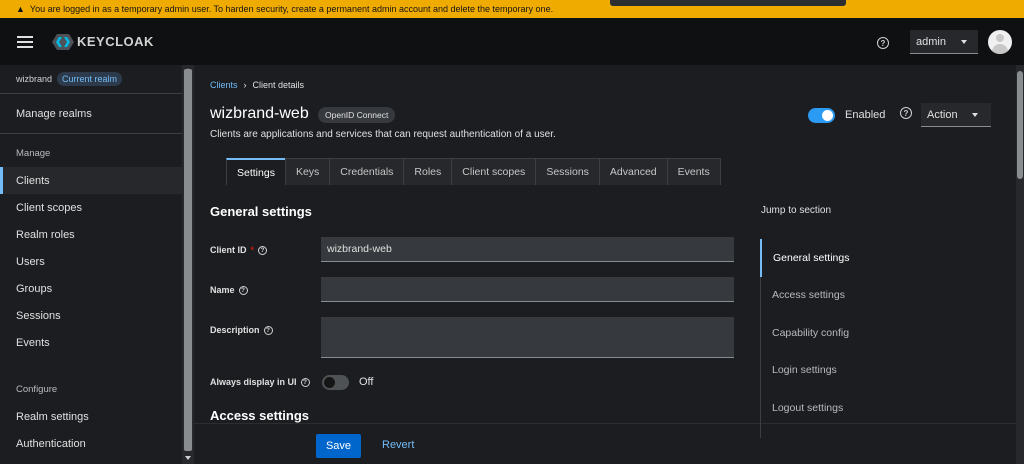  I want to click on sidebar-item-client-scopes: Client scopes, so click(91, 207).